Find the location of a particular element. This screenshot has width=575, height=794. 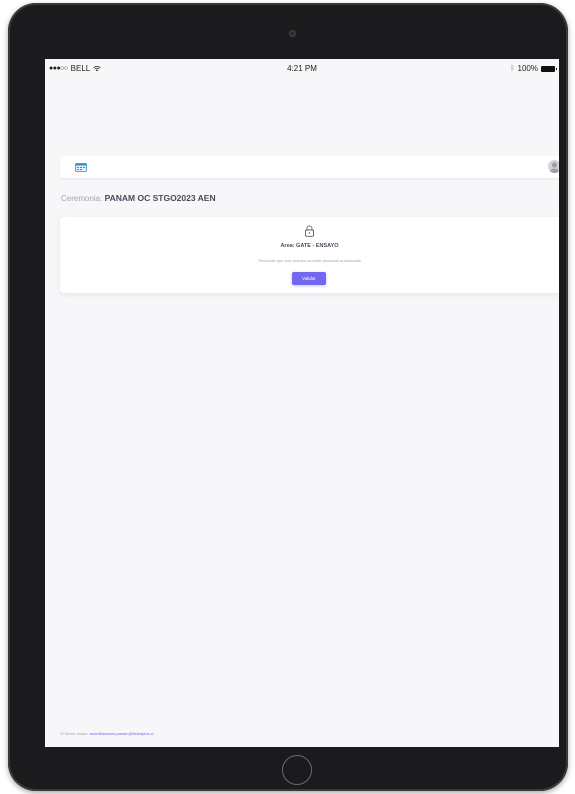

battery-icon is located at coordinates (549, 68).